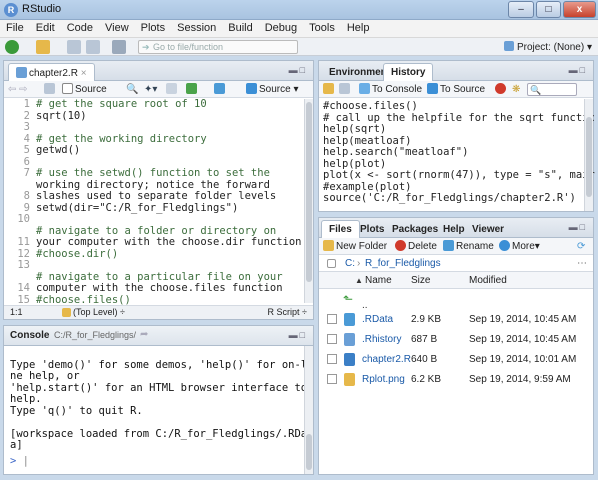  Describe the element at coordinates (45, 376) in the screenshot. I see `console-line: ne help, or` at that location.